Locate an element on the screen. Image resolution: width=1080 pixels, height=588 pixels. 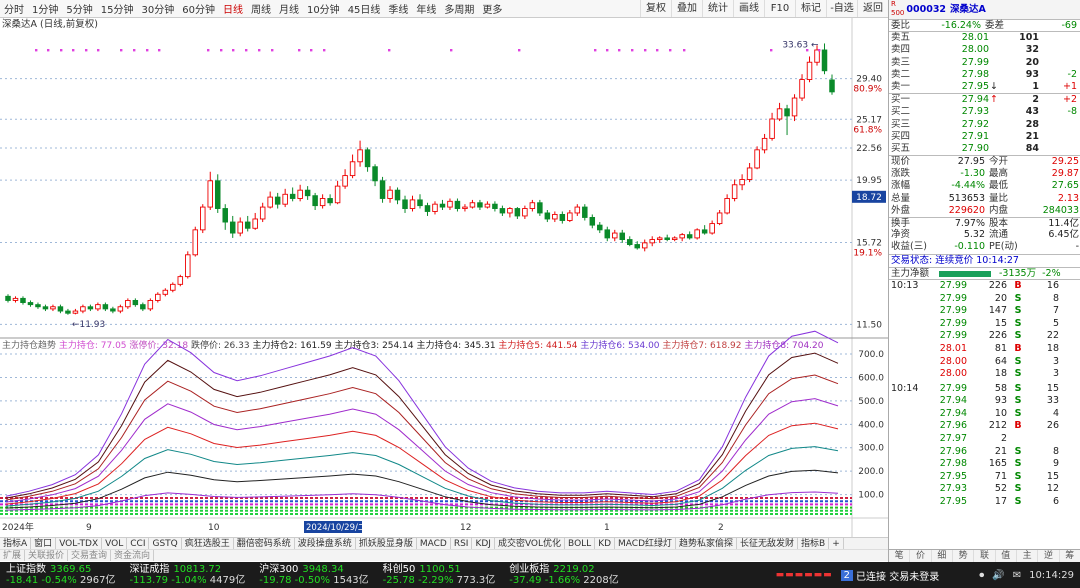
period-tab-2: 5分钟 is located at coordinates (79, 8).